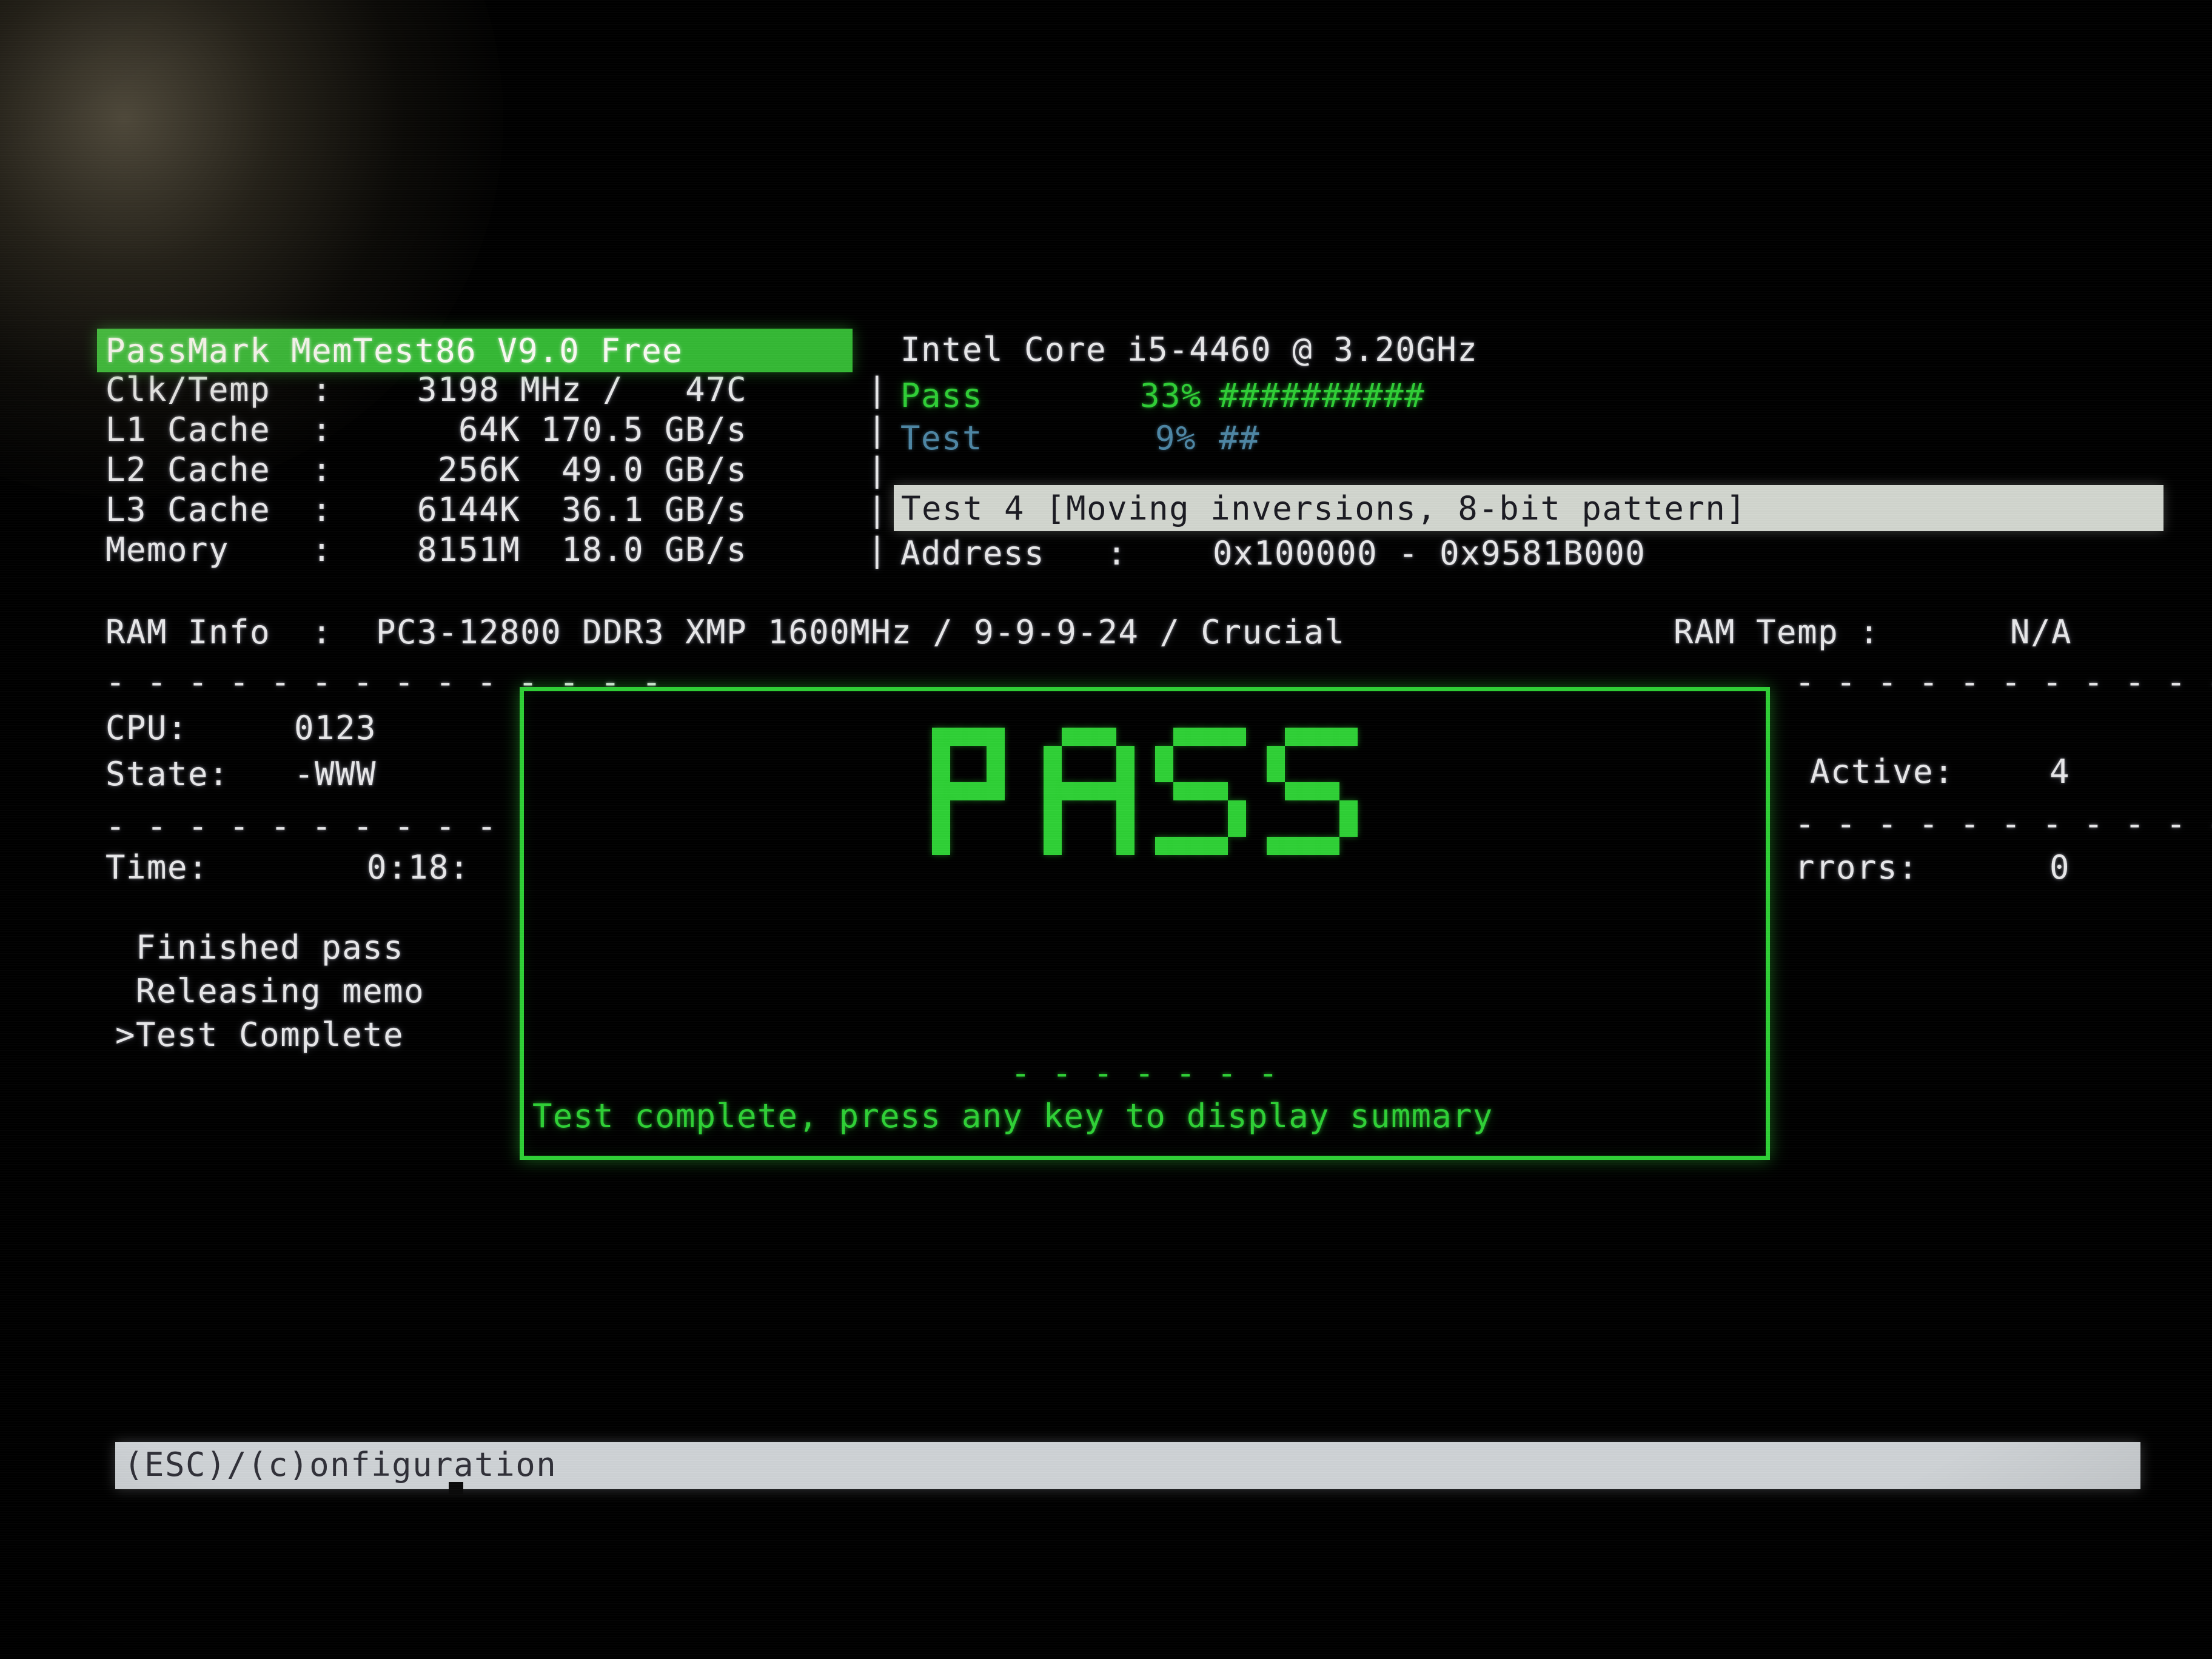 The width and height of the screenshot is (2212, 1659). I want to click on elapsed-time-label: Time:, so click(157, 867).